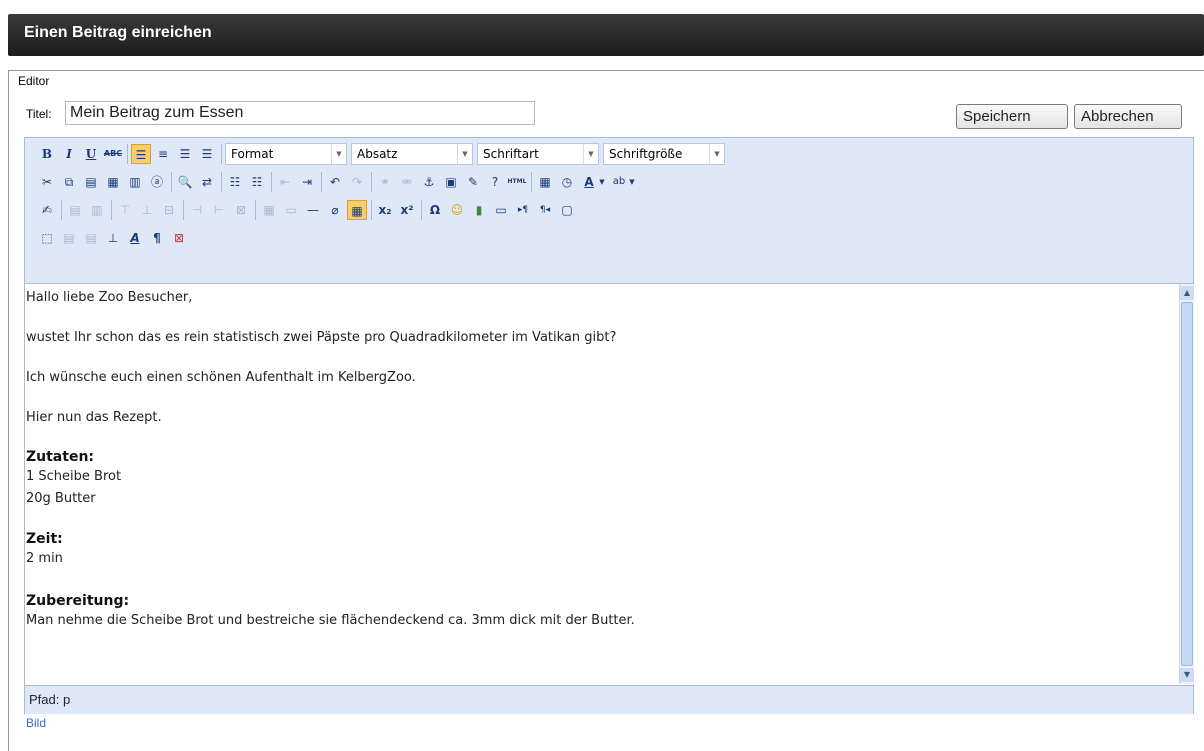 The image size is (1204, 751). What do you see at coordinates (269, 210) in the screenshot?
I see `split-cells-icon: ▦` at bounding box center [269, 210].